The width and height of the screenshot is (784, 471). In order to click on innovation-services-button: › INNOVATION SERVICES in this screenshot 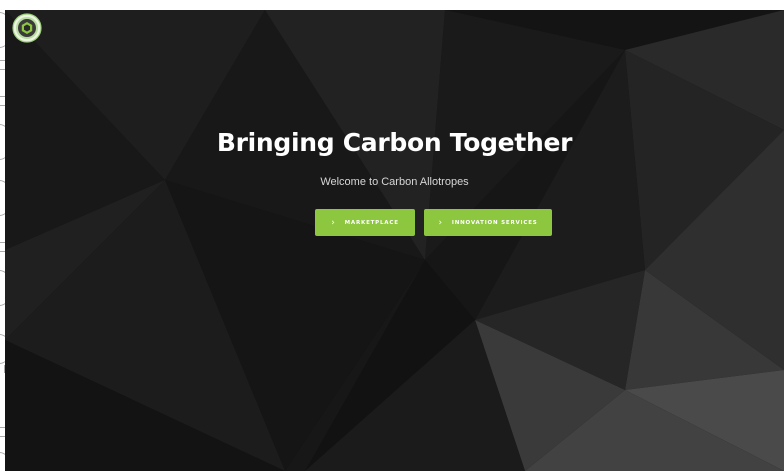, I will do `click(488, 222)`.